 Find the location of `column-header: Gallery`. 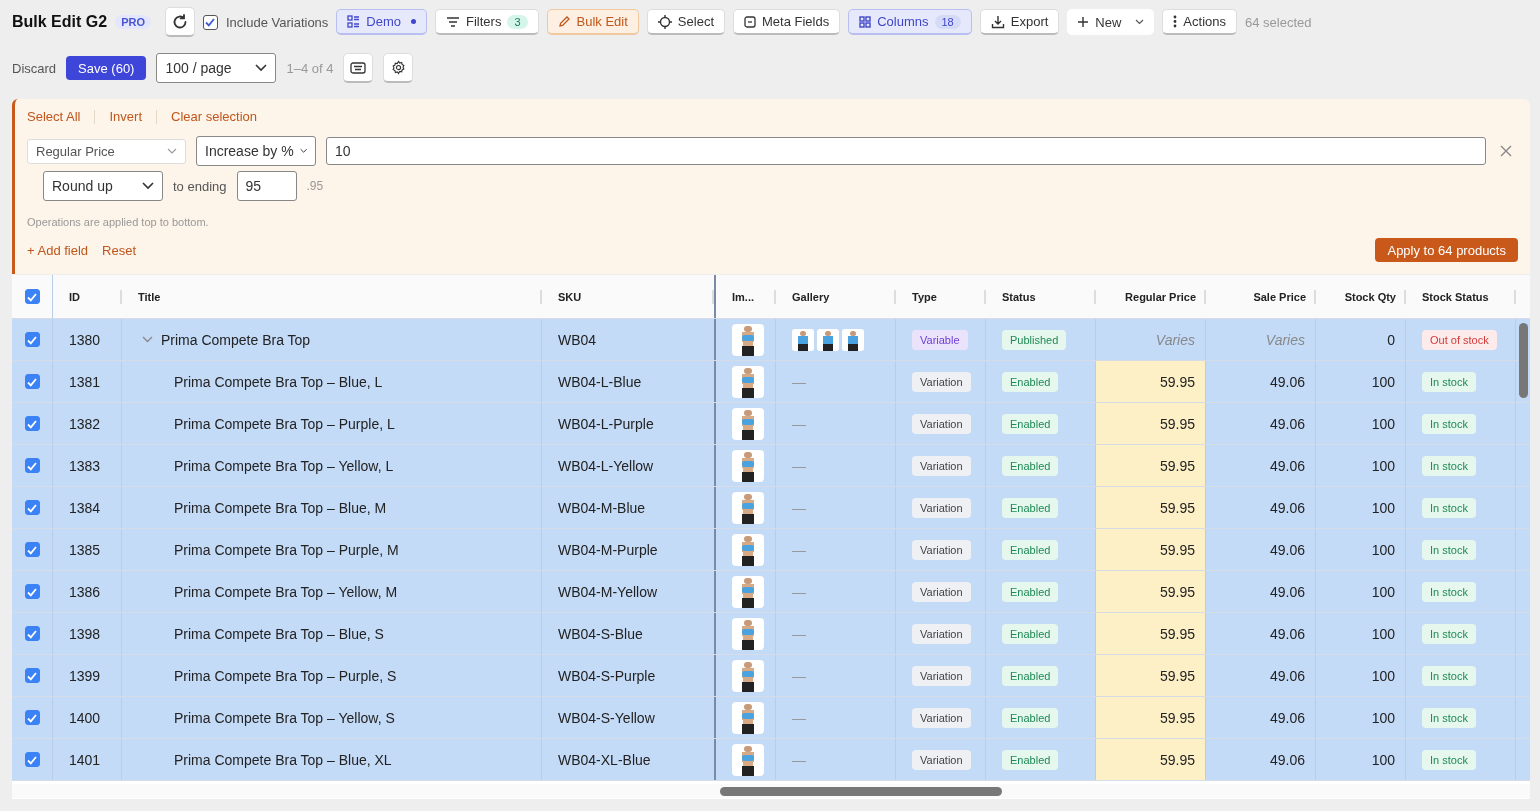

column-header: Gallery is located at coordinates (811, 296).